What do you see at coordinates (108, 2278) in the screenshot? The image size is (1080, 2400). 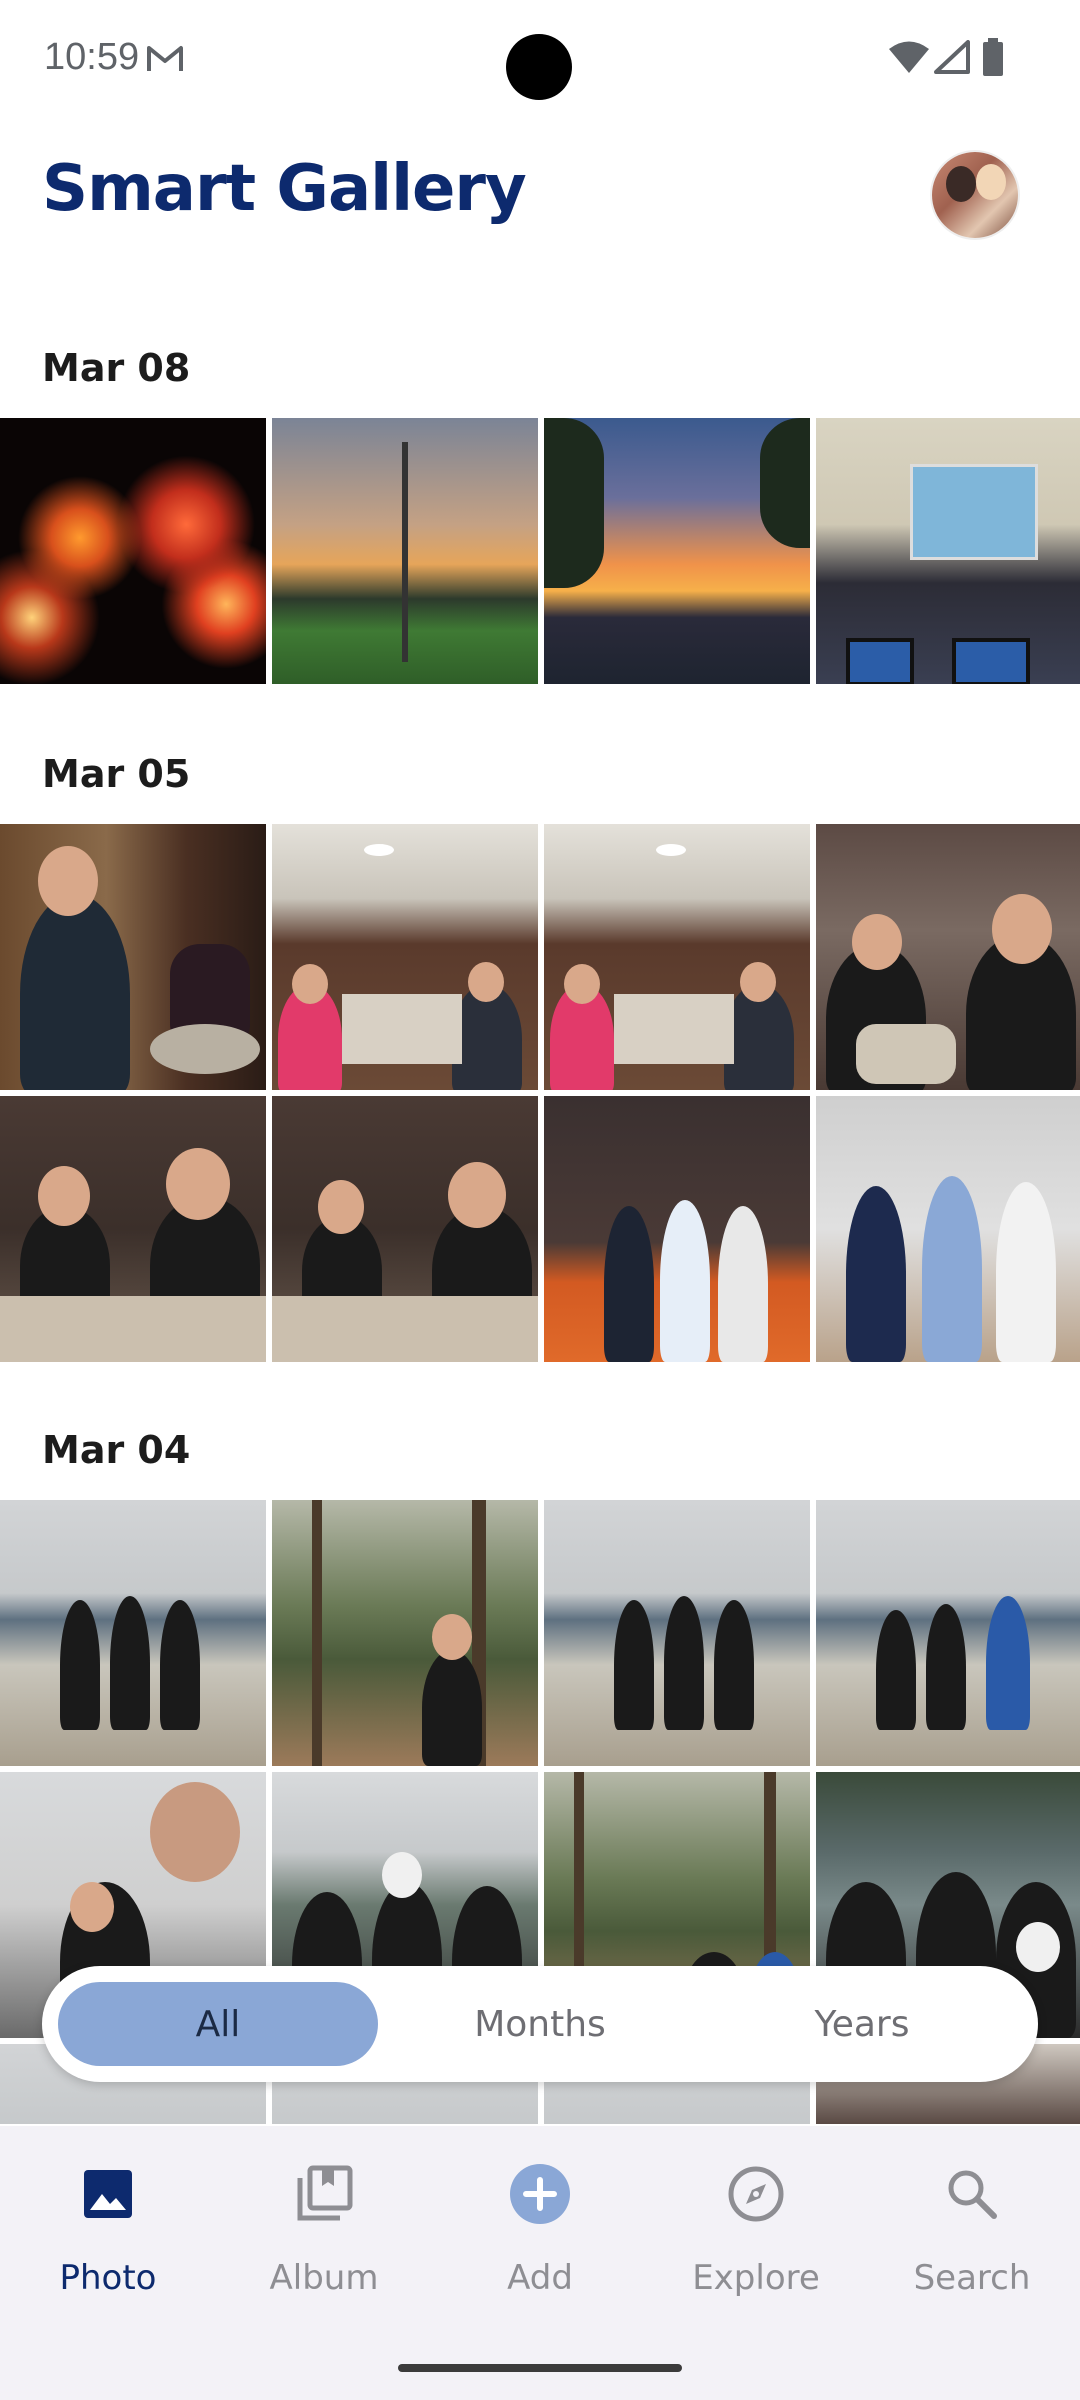 I see `nav-label: Photo` at bounding box center [108, 2278].